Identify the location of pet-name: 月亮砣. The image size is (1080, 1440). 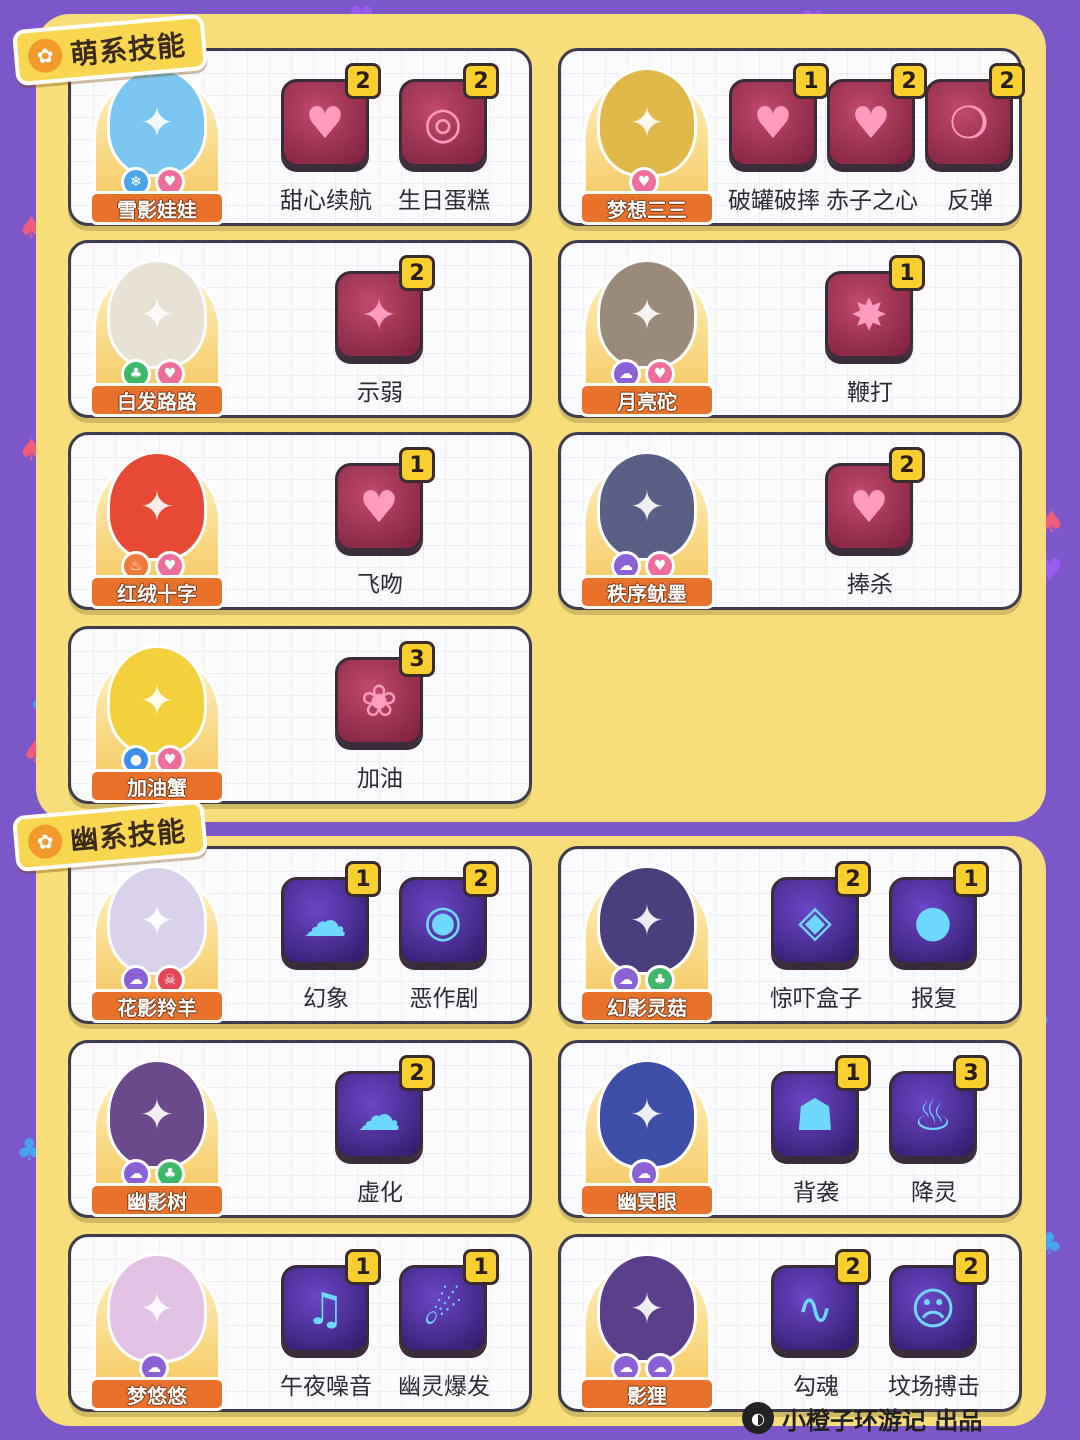
(647, 400).